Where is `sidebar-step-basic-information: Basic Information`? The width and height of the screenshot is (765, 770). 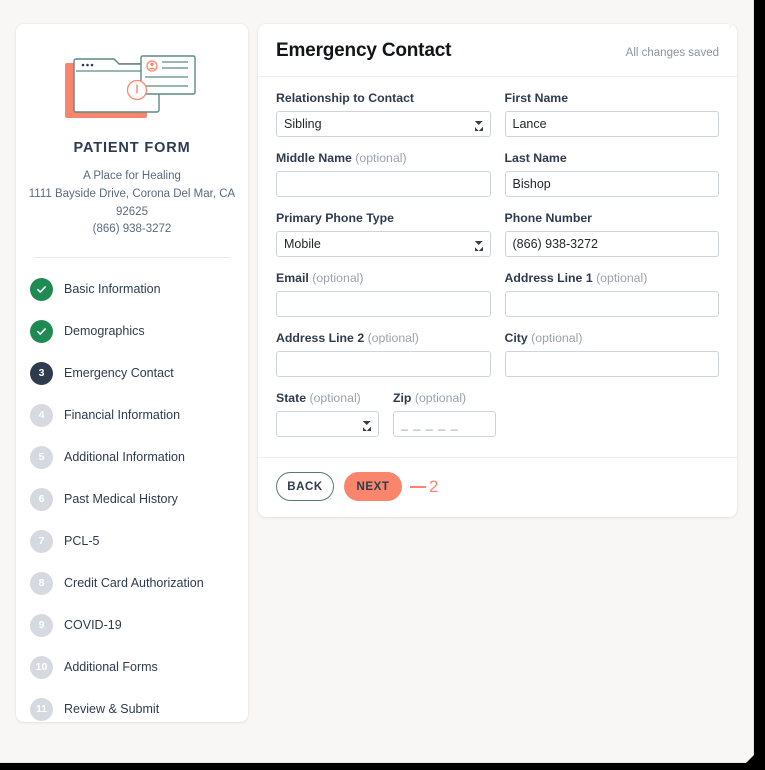 sidebar-step-basic-information: Basic Information is located at coordinates (132, 289).